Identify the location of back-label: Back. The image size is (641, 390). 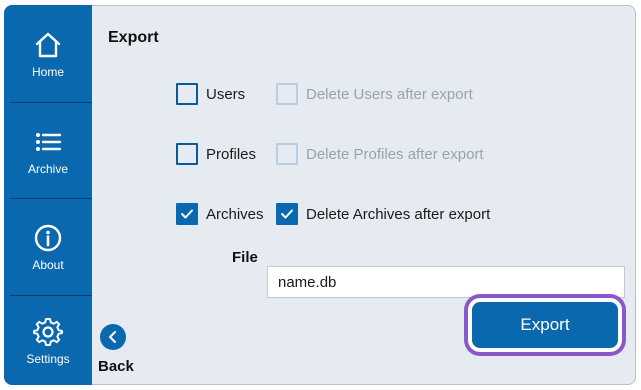
(116, 366).